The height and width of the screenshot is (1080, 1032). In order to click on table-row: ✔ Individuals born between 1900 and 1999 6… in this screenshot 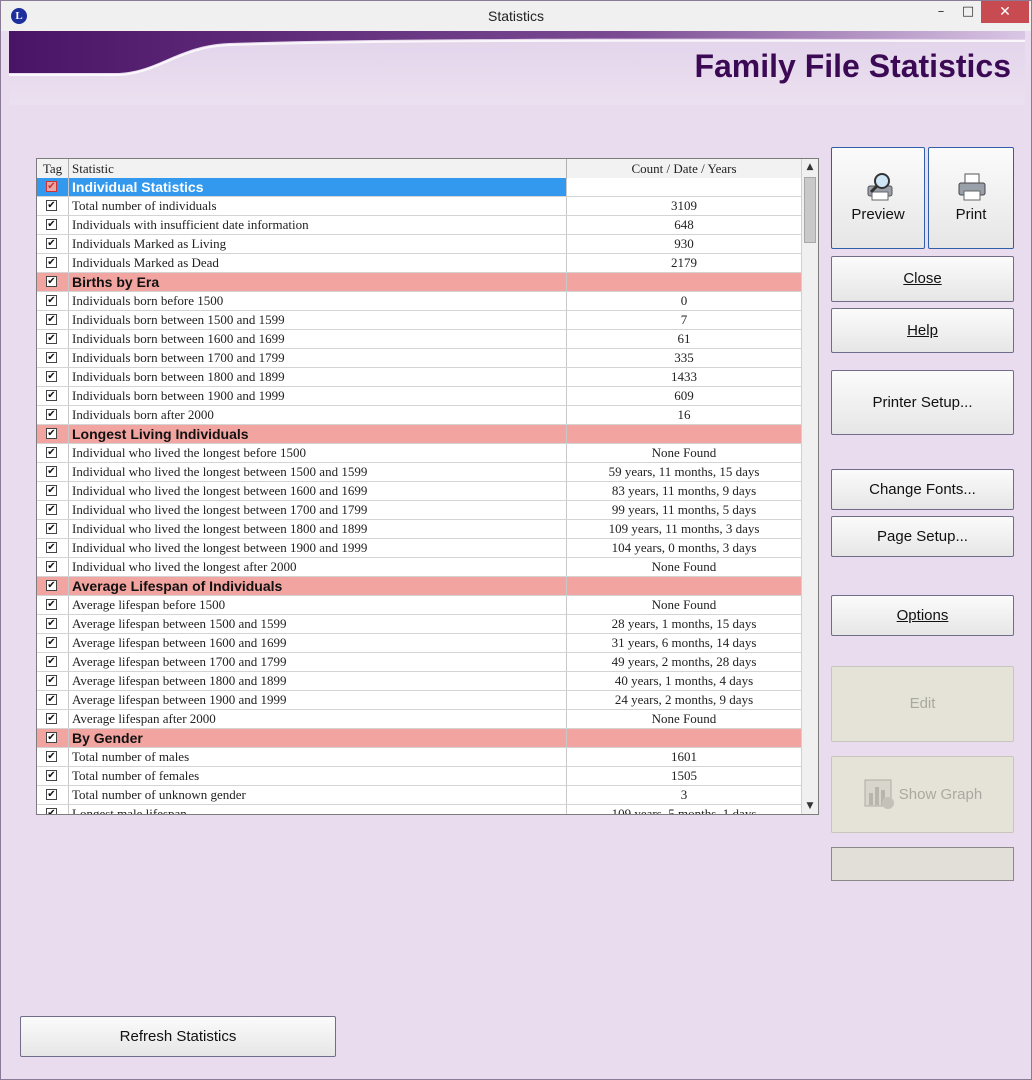, I will do `click(419, 396)`.